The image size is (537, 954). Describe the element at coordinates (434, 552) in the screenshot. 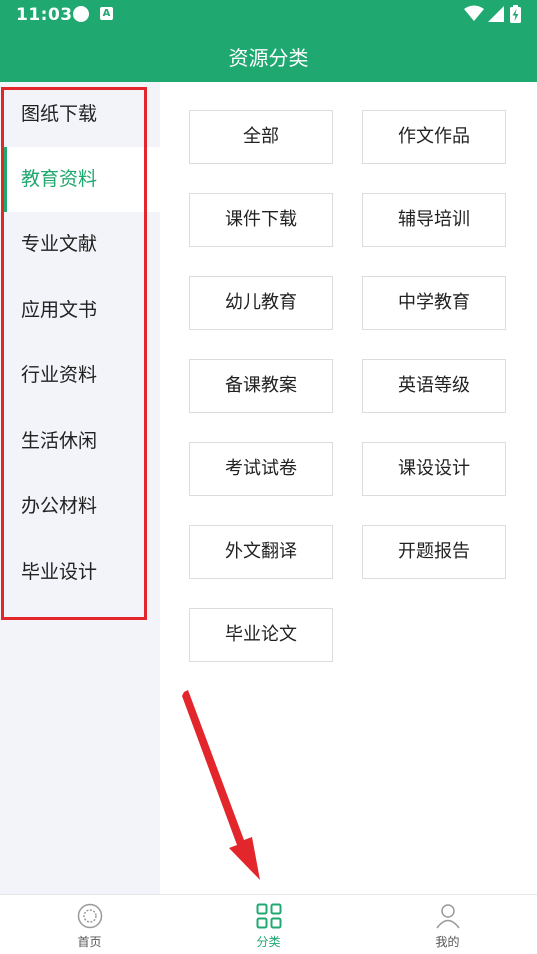

I see `category-proposal-button: 开题报告` at that location.